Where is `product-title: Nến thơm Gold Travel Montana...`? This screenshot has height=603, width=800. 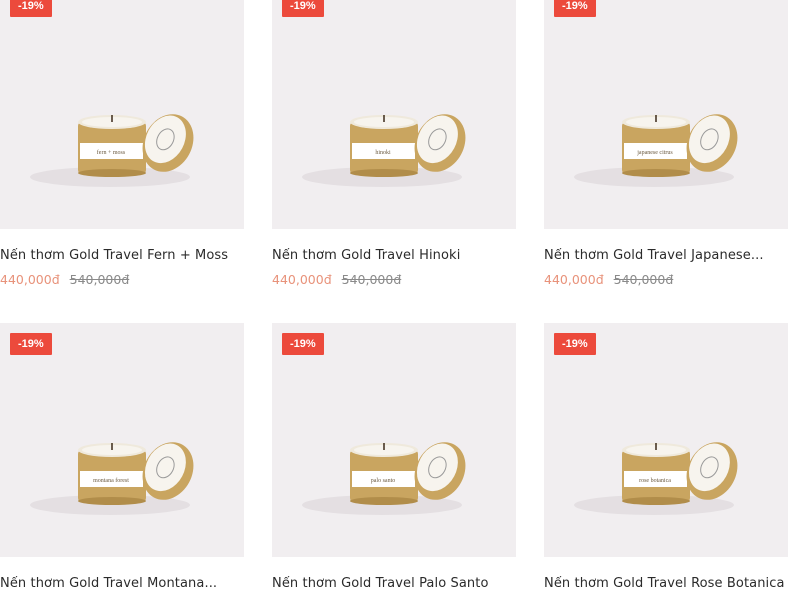 product-title: Nến thơm Gold Travel Montana... is located at coordinates (122, 586).